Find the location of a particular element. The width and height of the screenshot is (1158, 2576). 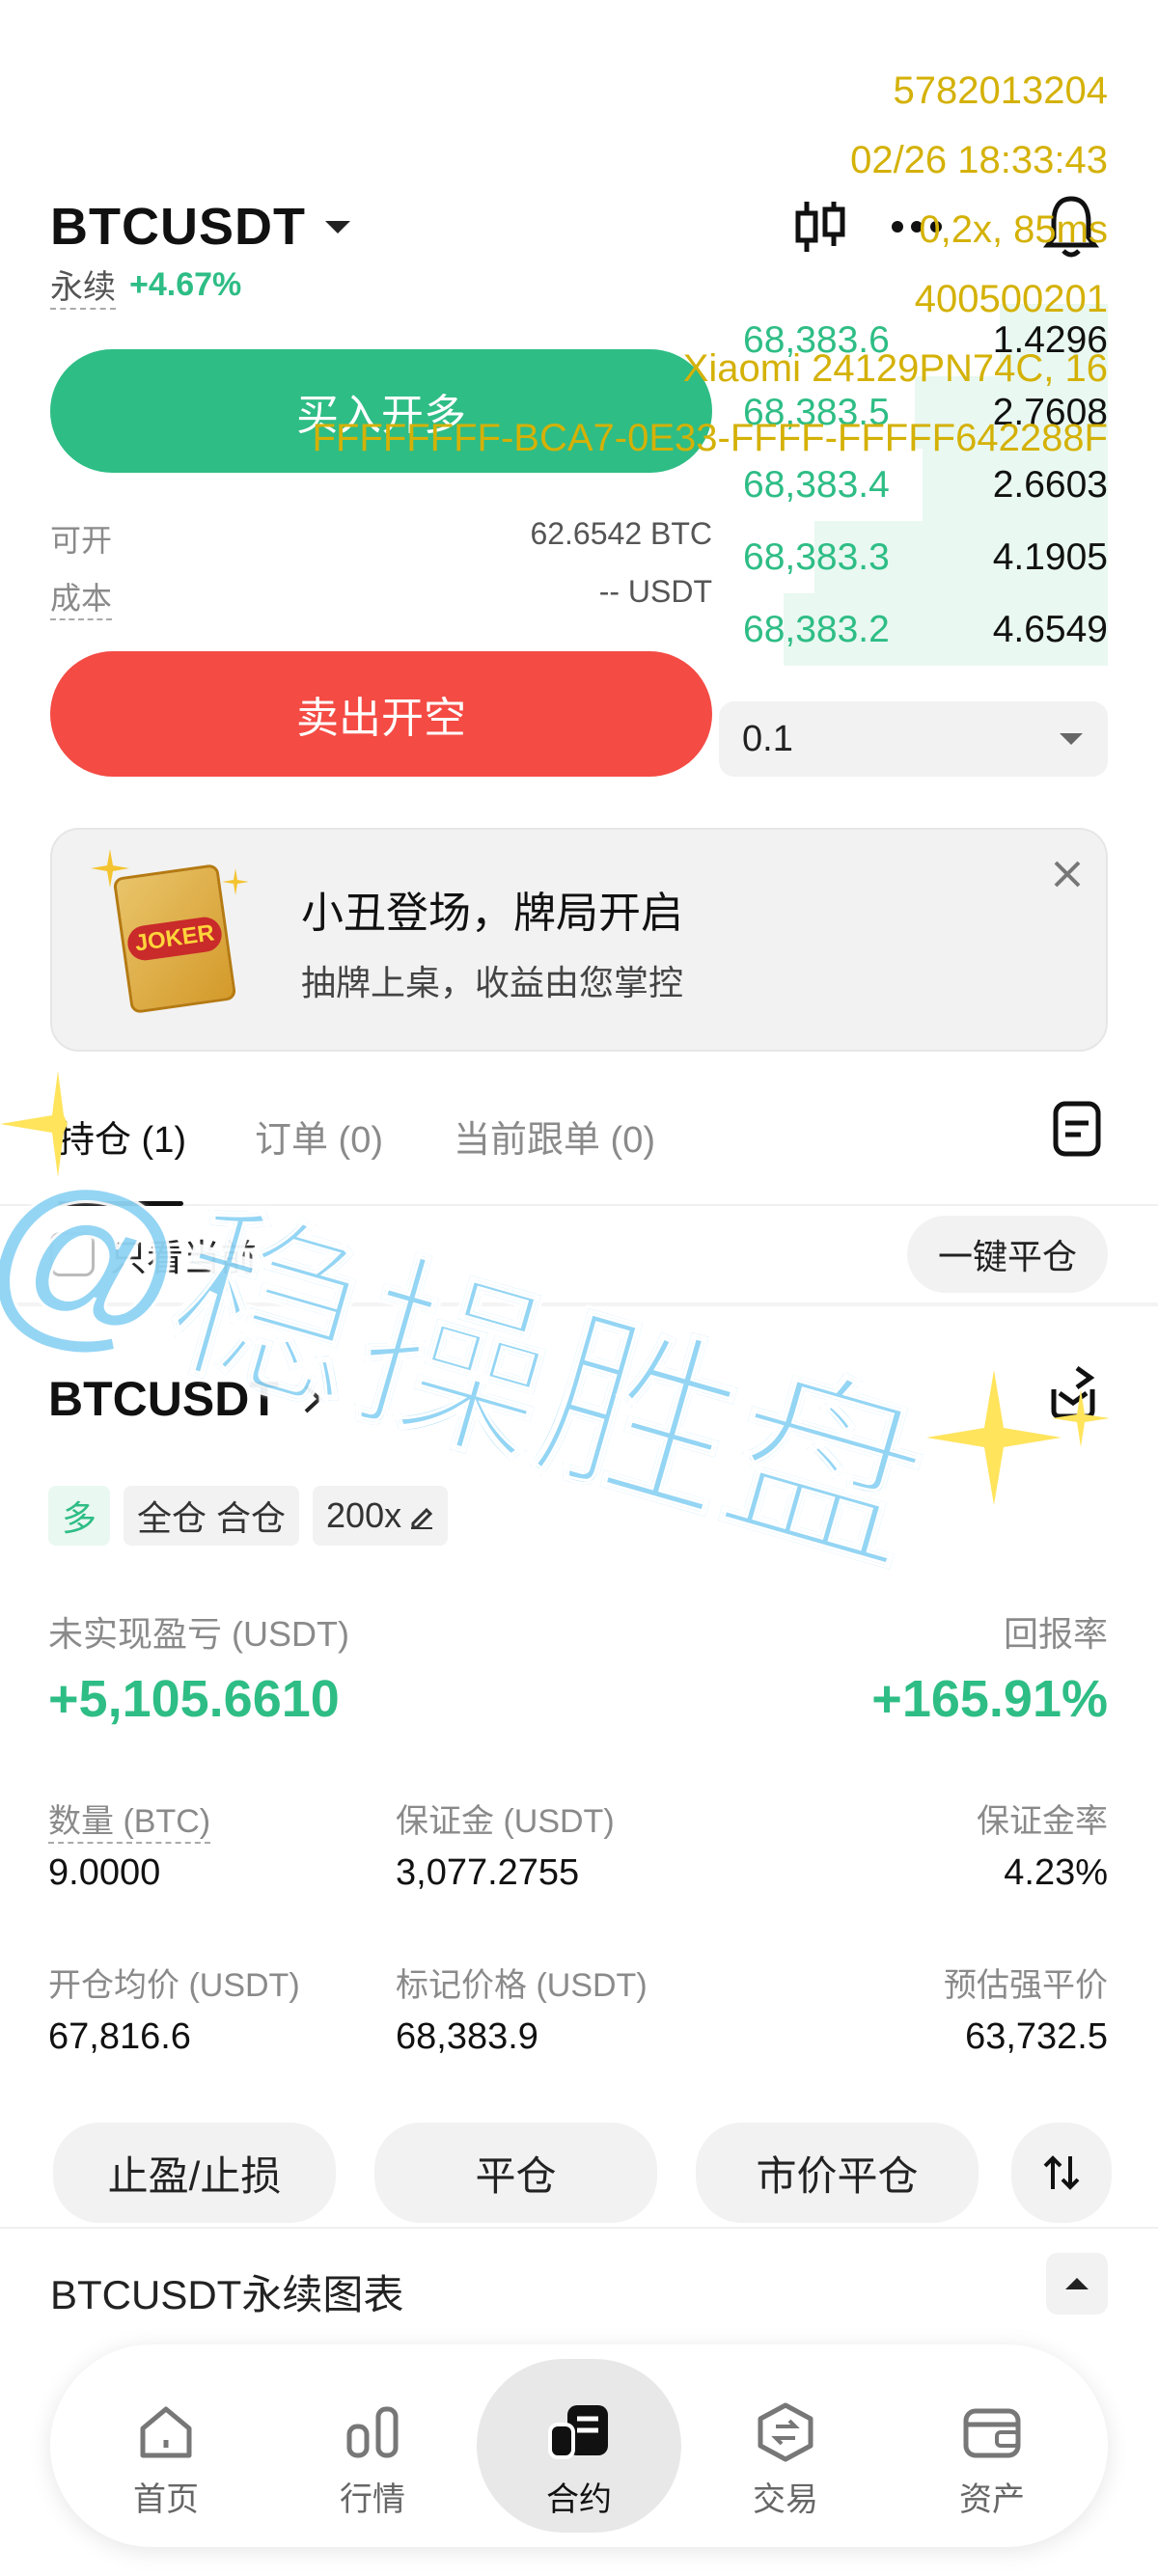

sell-short-button: 卖出开空 is located at coordinates (381, 714).